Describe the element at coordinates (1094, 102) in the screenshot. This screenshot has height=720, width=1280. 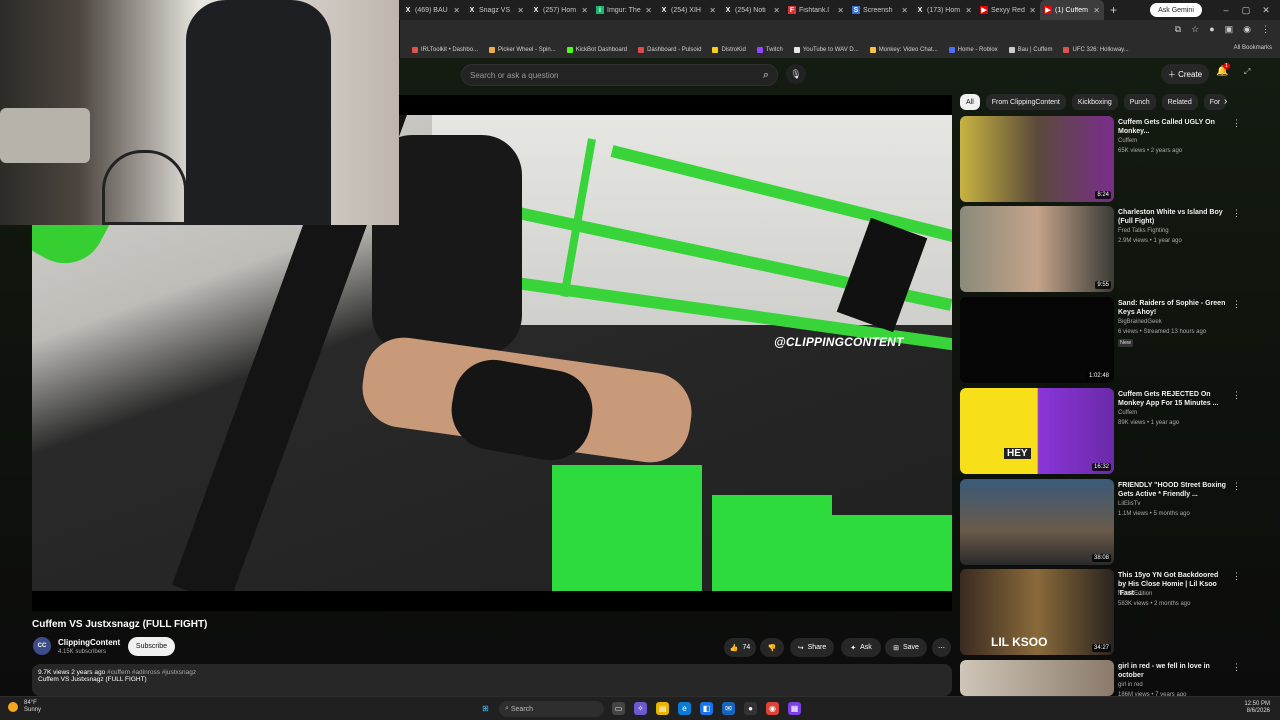
I see `filter-chip: Kickboxing` at that location.